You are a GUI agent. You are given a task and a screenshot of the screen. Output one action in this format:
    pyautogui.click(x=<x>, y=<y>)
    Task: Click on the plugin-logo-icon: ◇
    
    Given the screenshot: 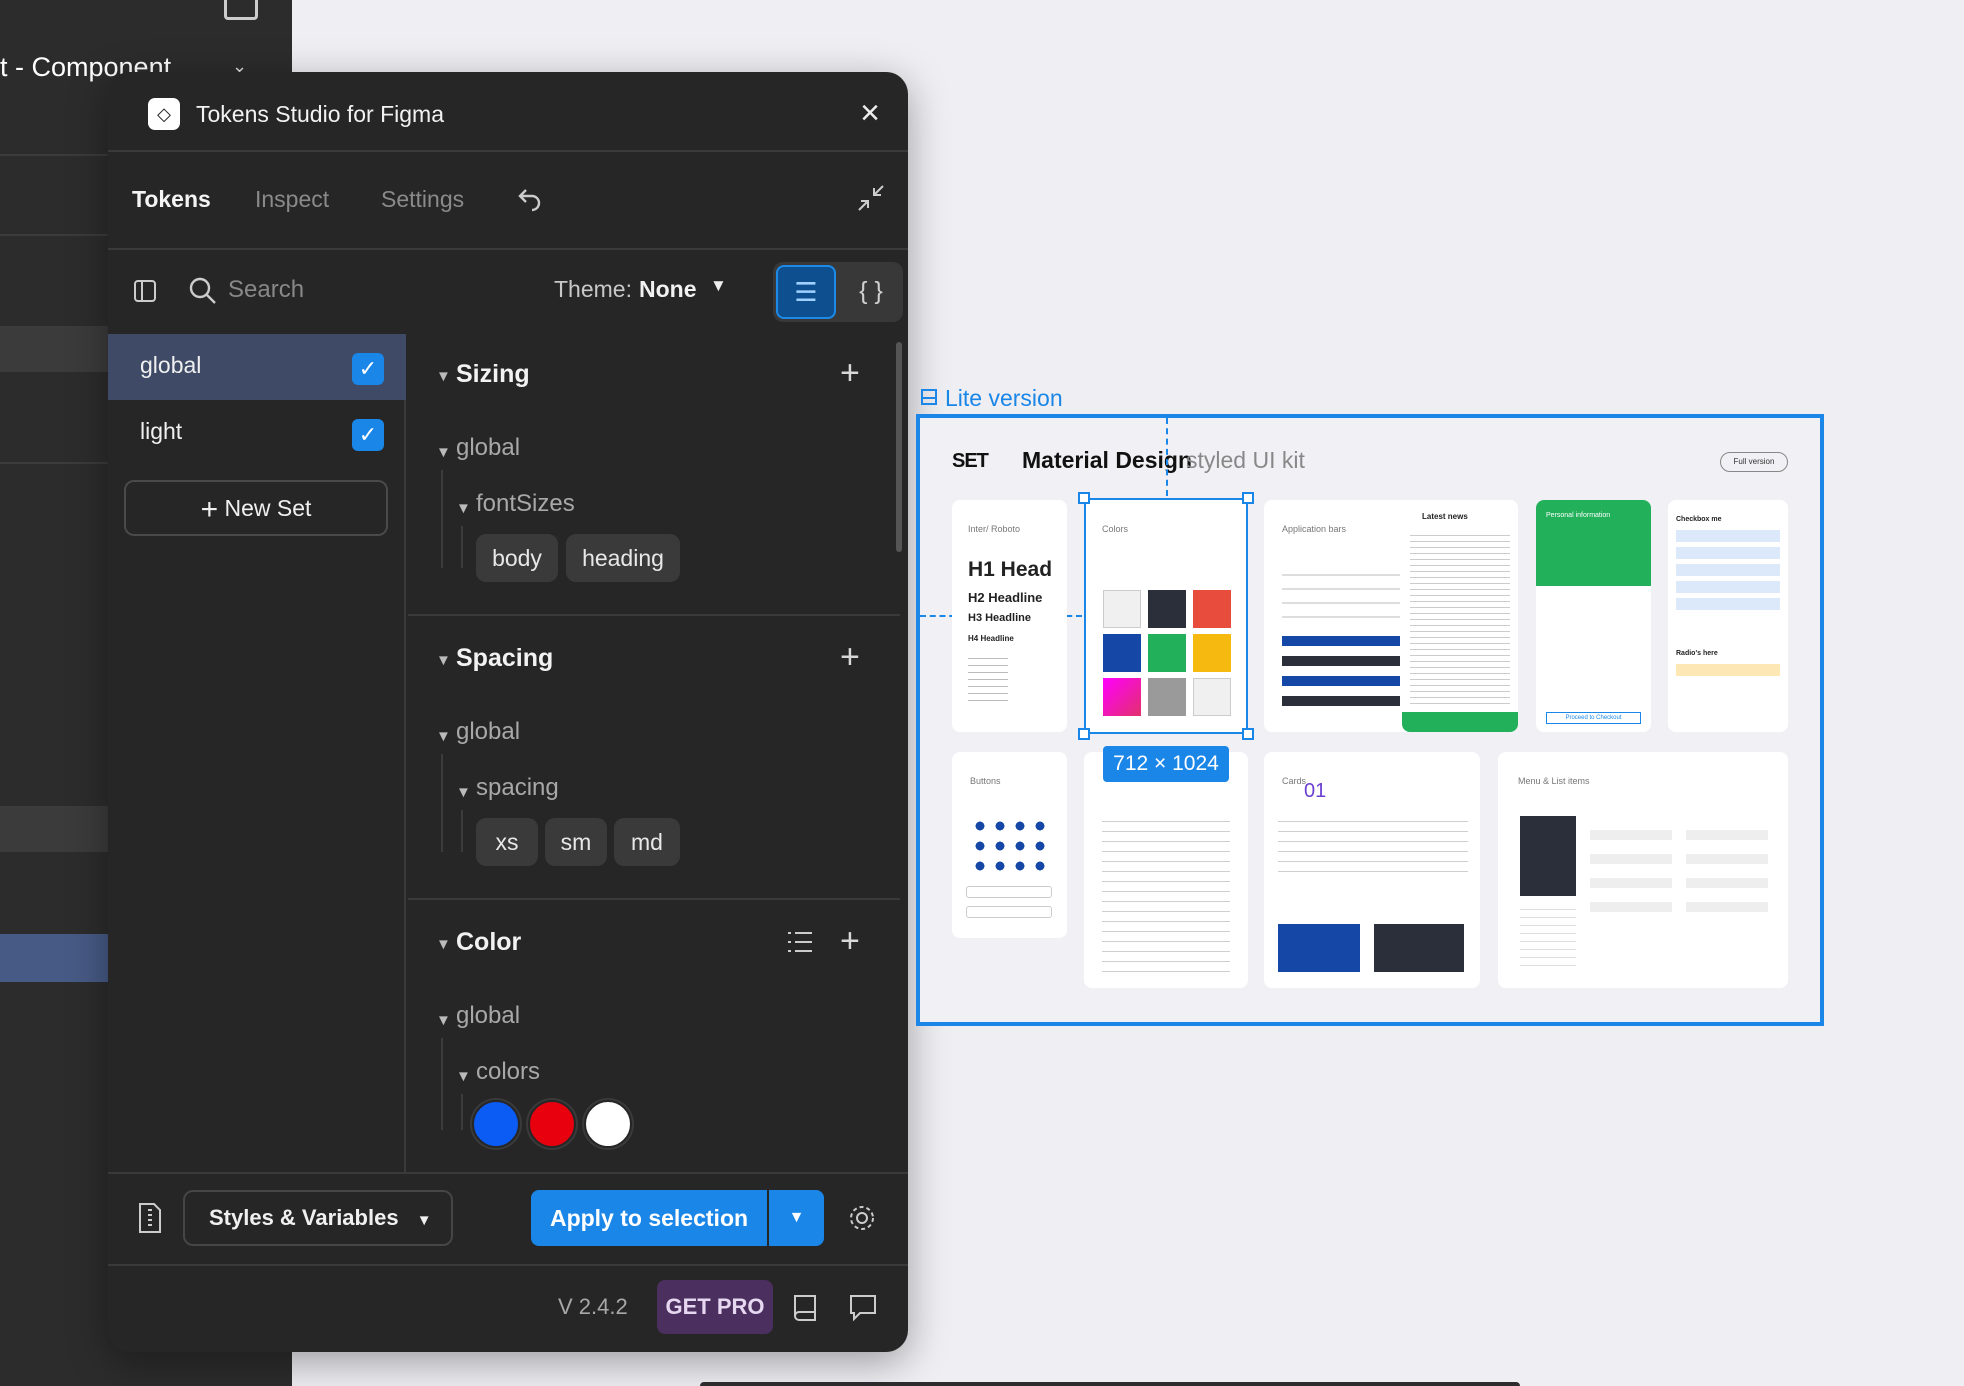 What is the action you would take?
    pyautogui.click(x=164, y=114)
    